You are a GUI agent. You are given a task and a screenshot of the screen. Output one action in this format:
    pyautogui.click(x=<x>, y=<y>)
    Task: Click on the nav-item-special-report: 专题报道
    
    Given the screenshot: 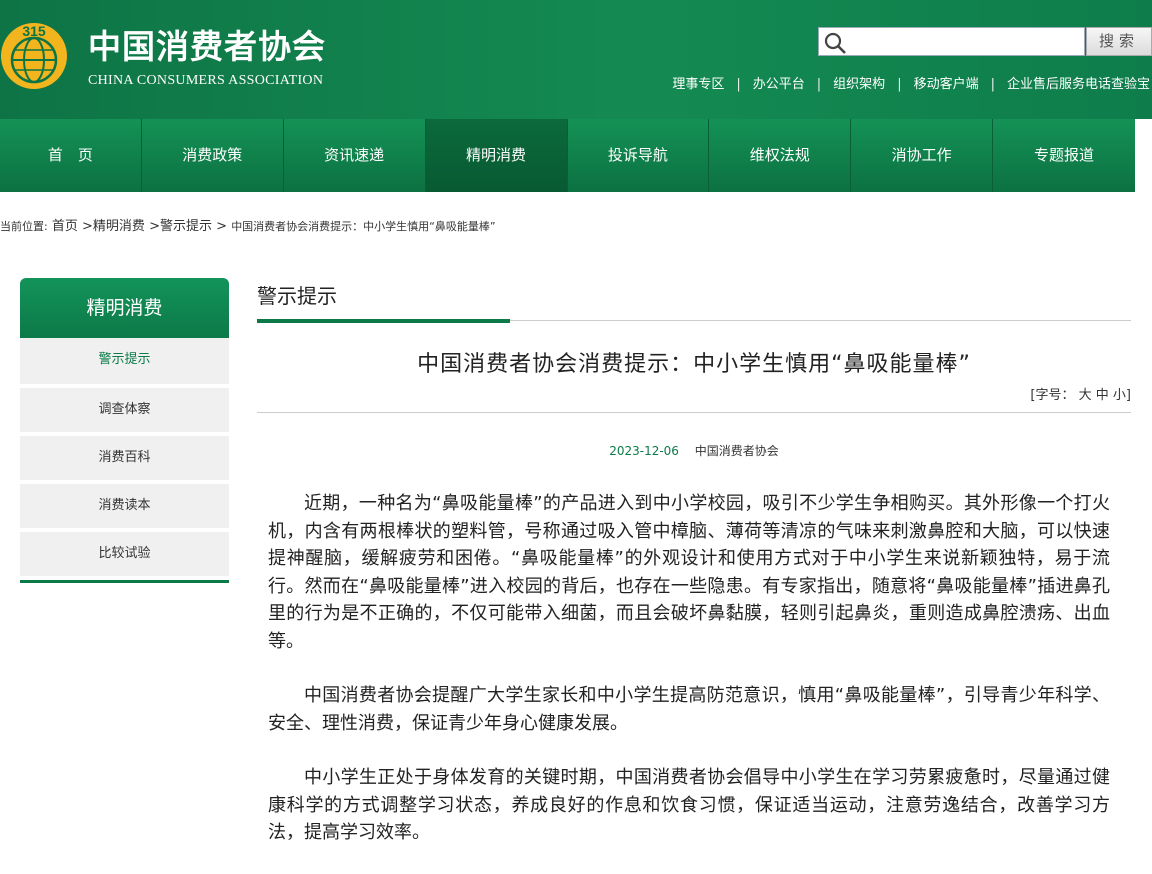 What is the action you would take?
    pyautogui.click(x=1064, y=155)
    